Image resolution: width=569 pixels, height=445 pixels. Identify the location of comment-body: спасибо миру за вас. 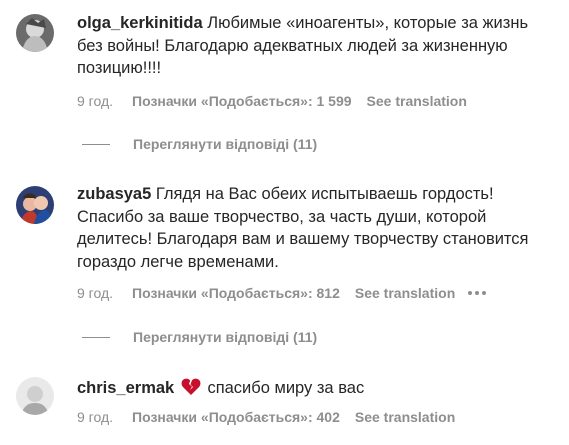
(286, 388).